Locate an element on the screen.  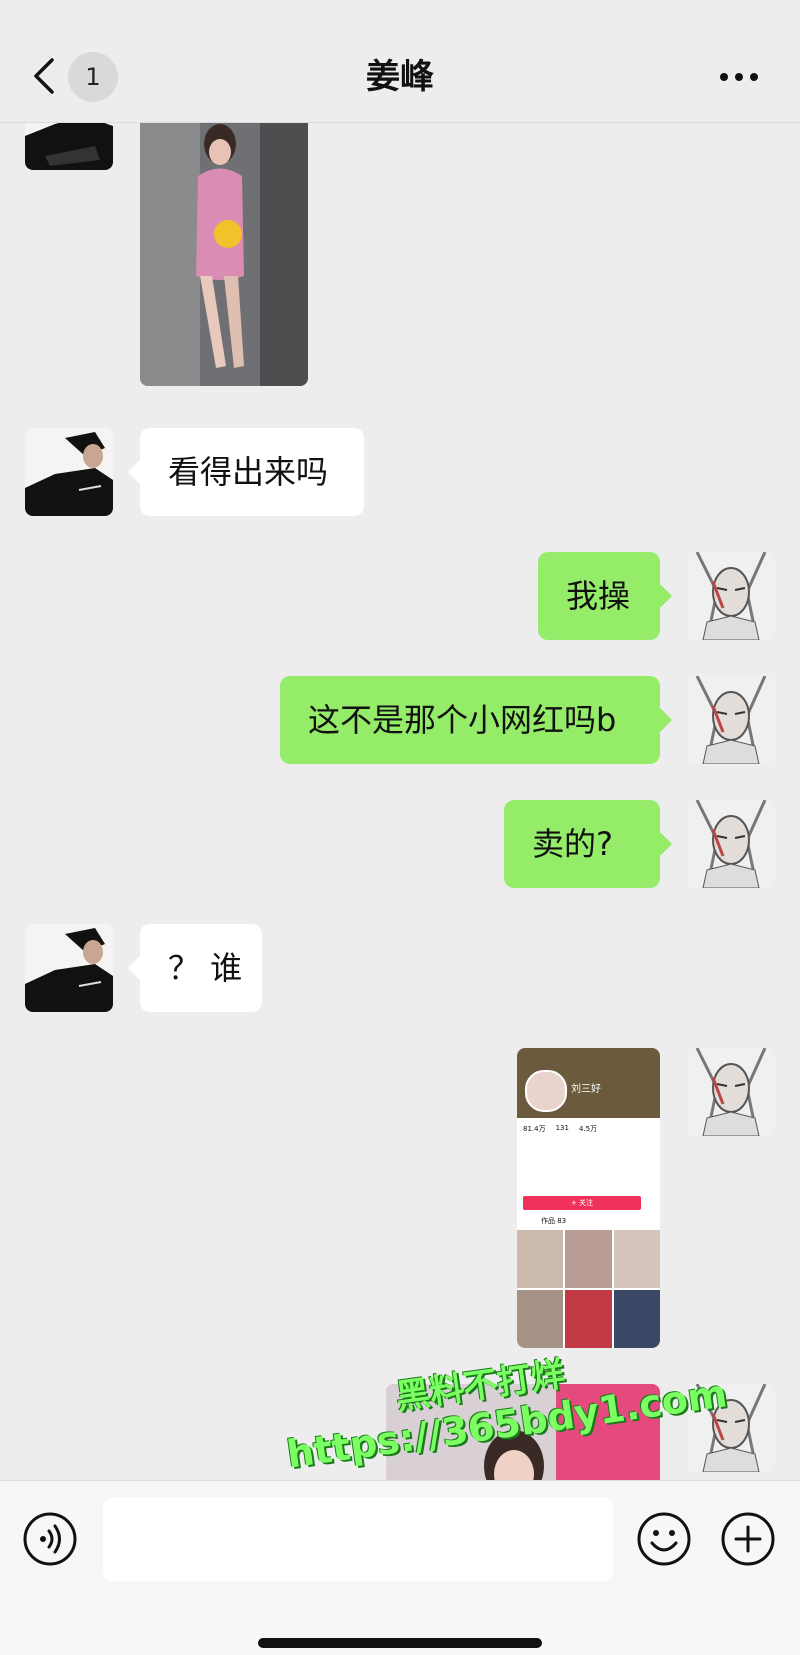
input-bar is located at coordinates (400, 1567).